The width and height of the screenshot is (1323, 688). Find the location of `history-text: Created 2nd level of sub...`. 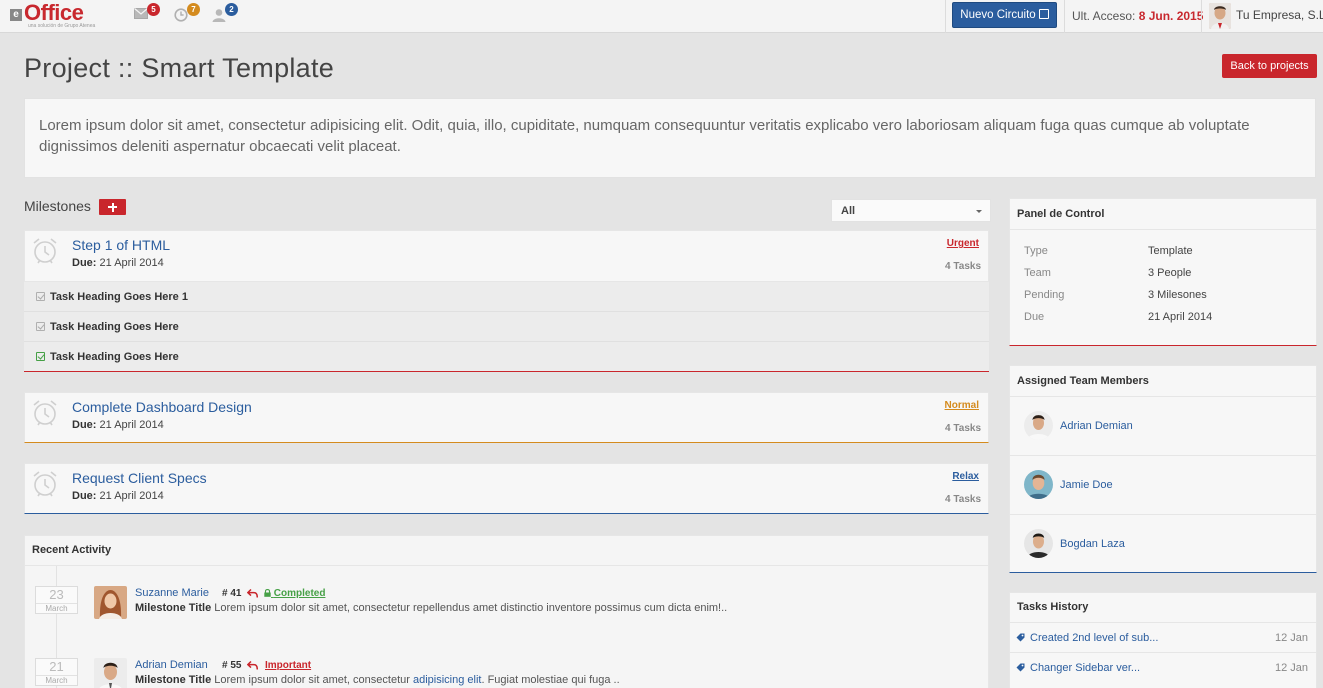

history-text: Created 2nd level of sub... is located at coordinates (1094, 638).